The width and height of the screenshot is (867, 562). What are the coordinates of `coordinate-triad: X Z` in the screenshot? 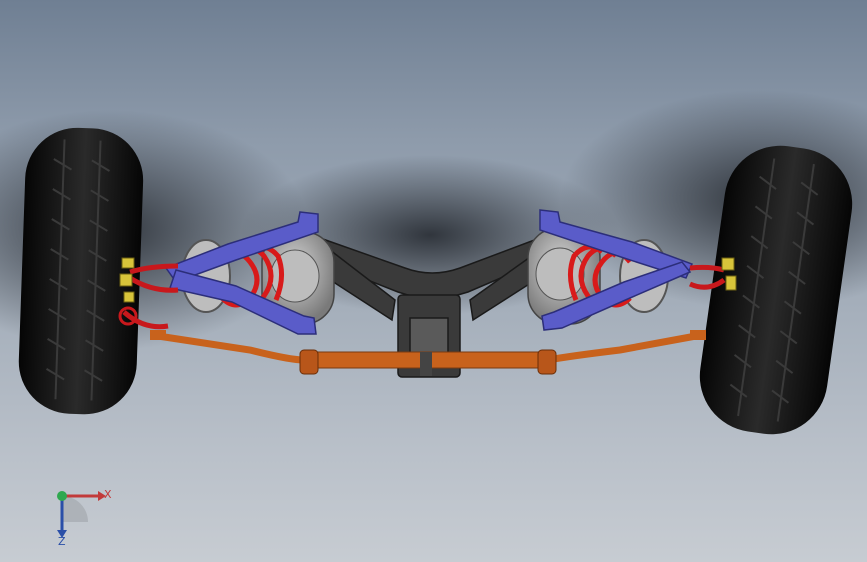 It's located at (84, 518).